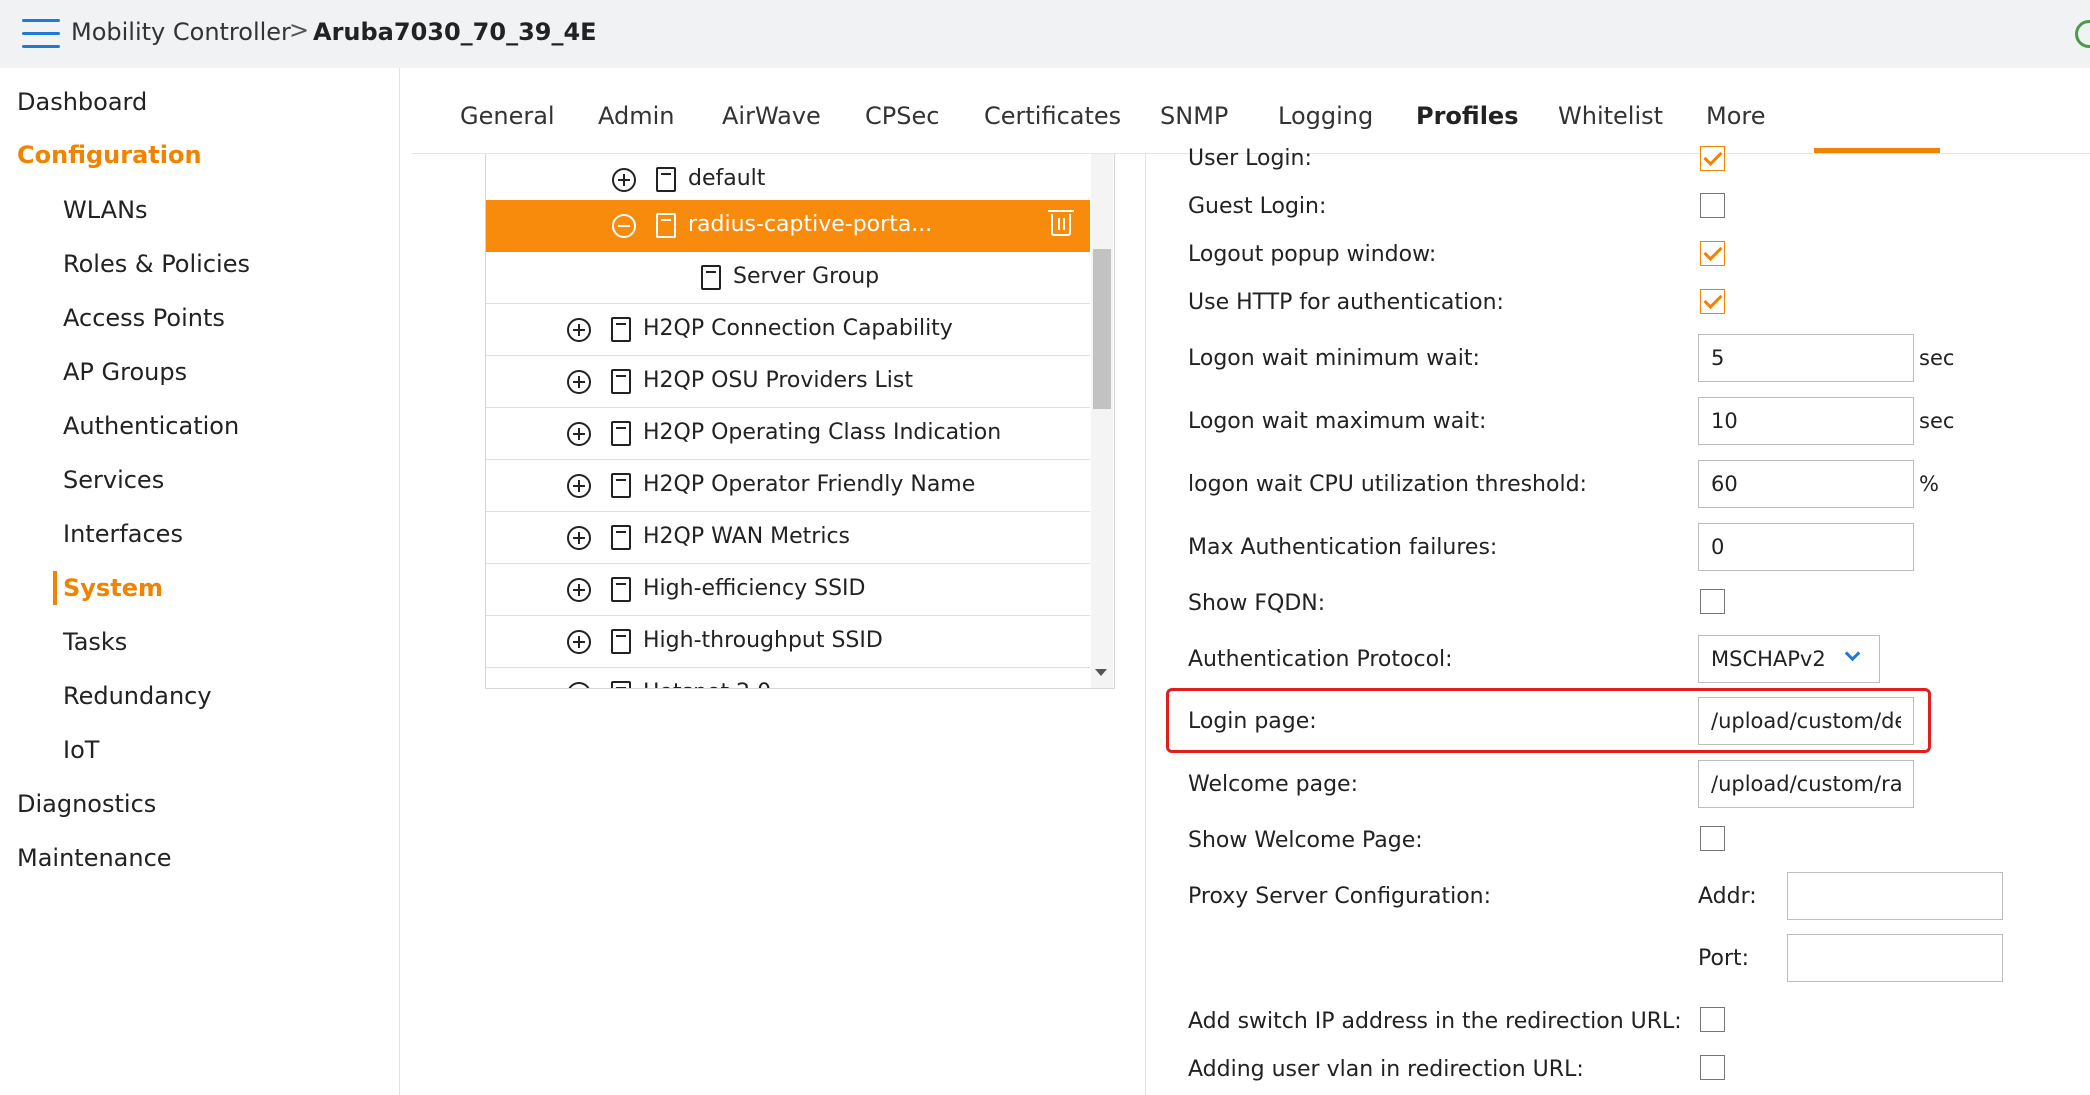  I want to click on select-auth-protocol: MSCHAPv2, so click(1789, 659).